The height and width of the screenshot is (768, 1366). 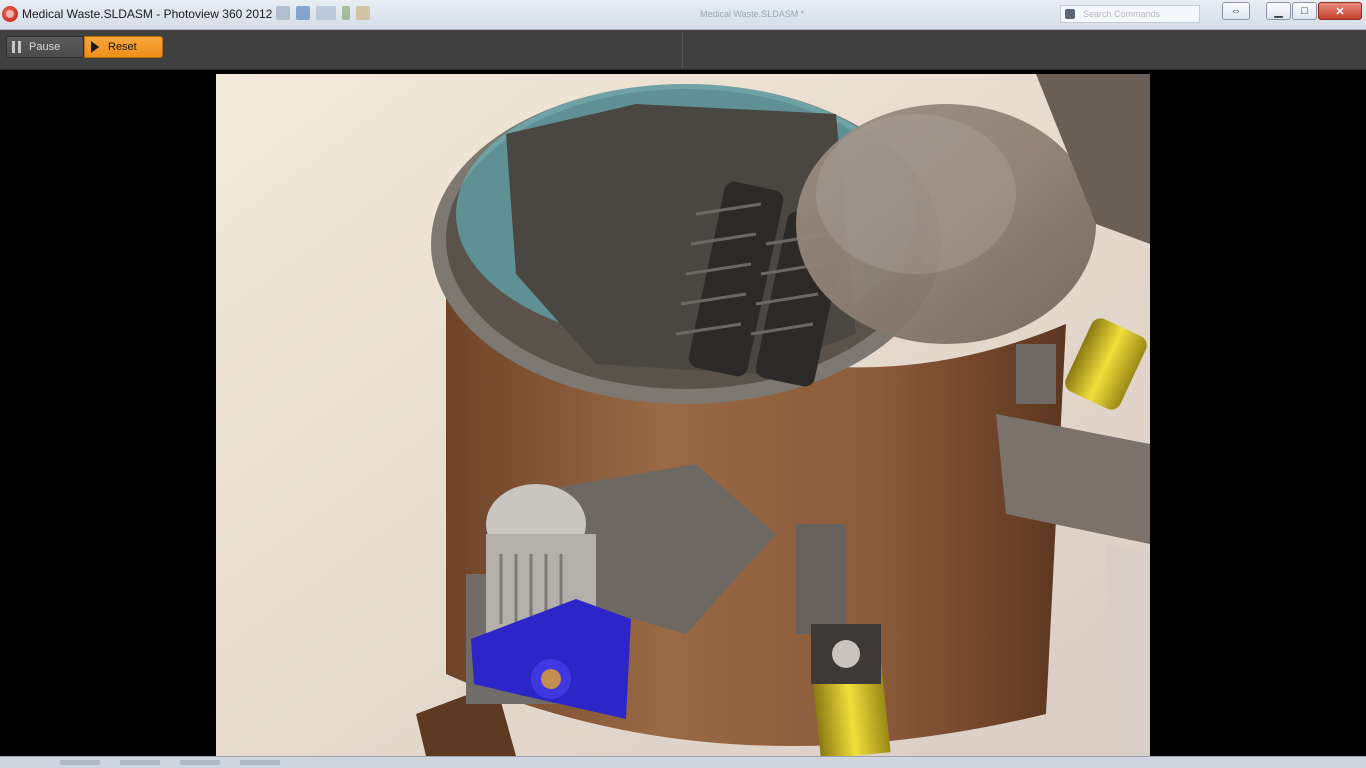 I want to click on pause-button: Pause, so click(x=45, y=47).